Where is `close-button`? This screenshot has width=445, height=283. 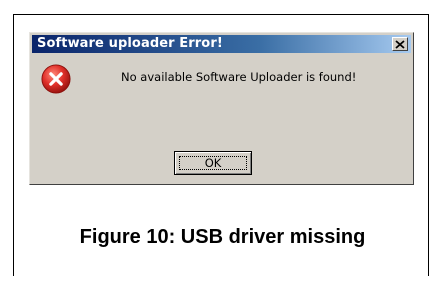
close-button is located at coordinates (400, 44).